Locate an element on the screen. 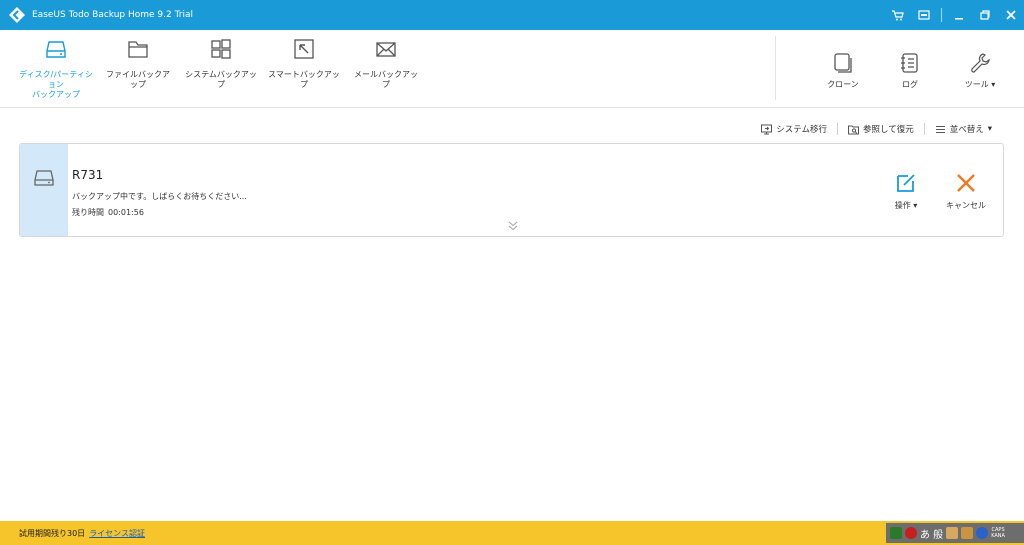 The image size is (1024, 545). cancel-button: キャンセル is located at coordinates (966, 191).